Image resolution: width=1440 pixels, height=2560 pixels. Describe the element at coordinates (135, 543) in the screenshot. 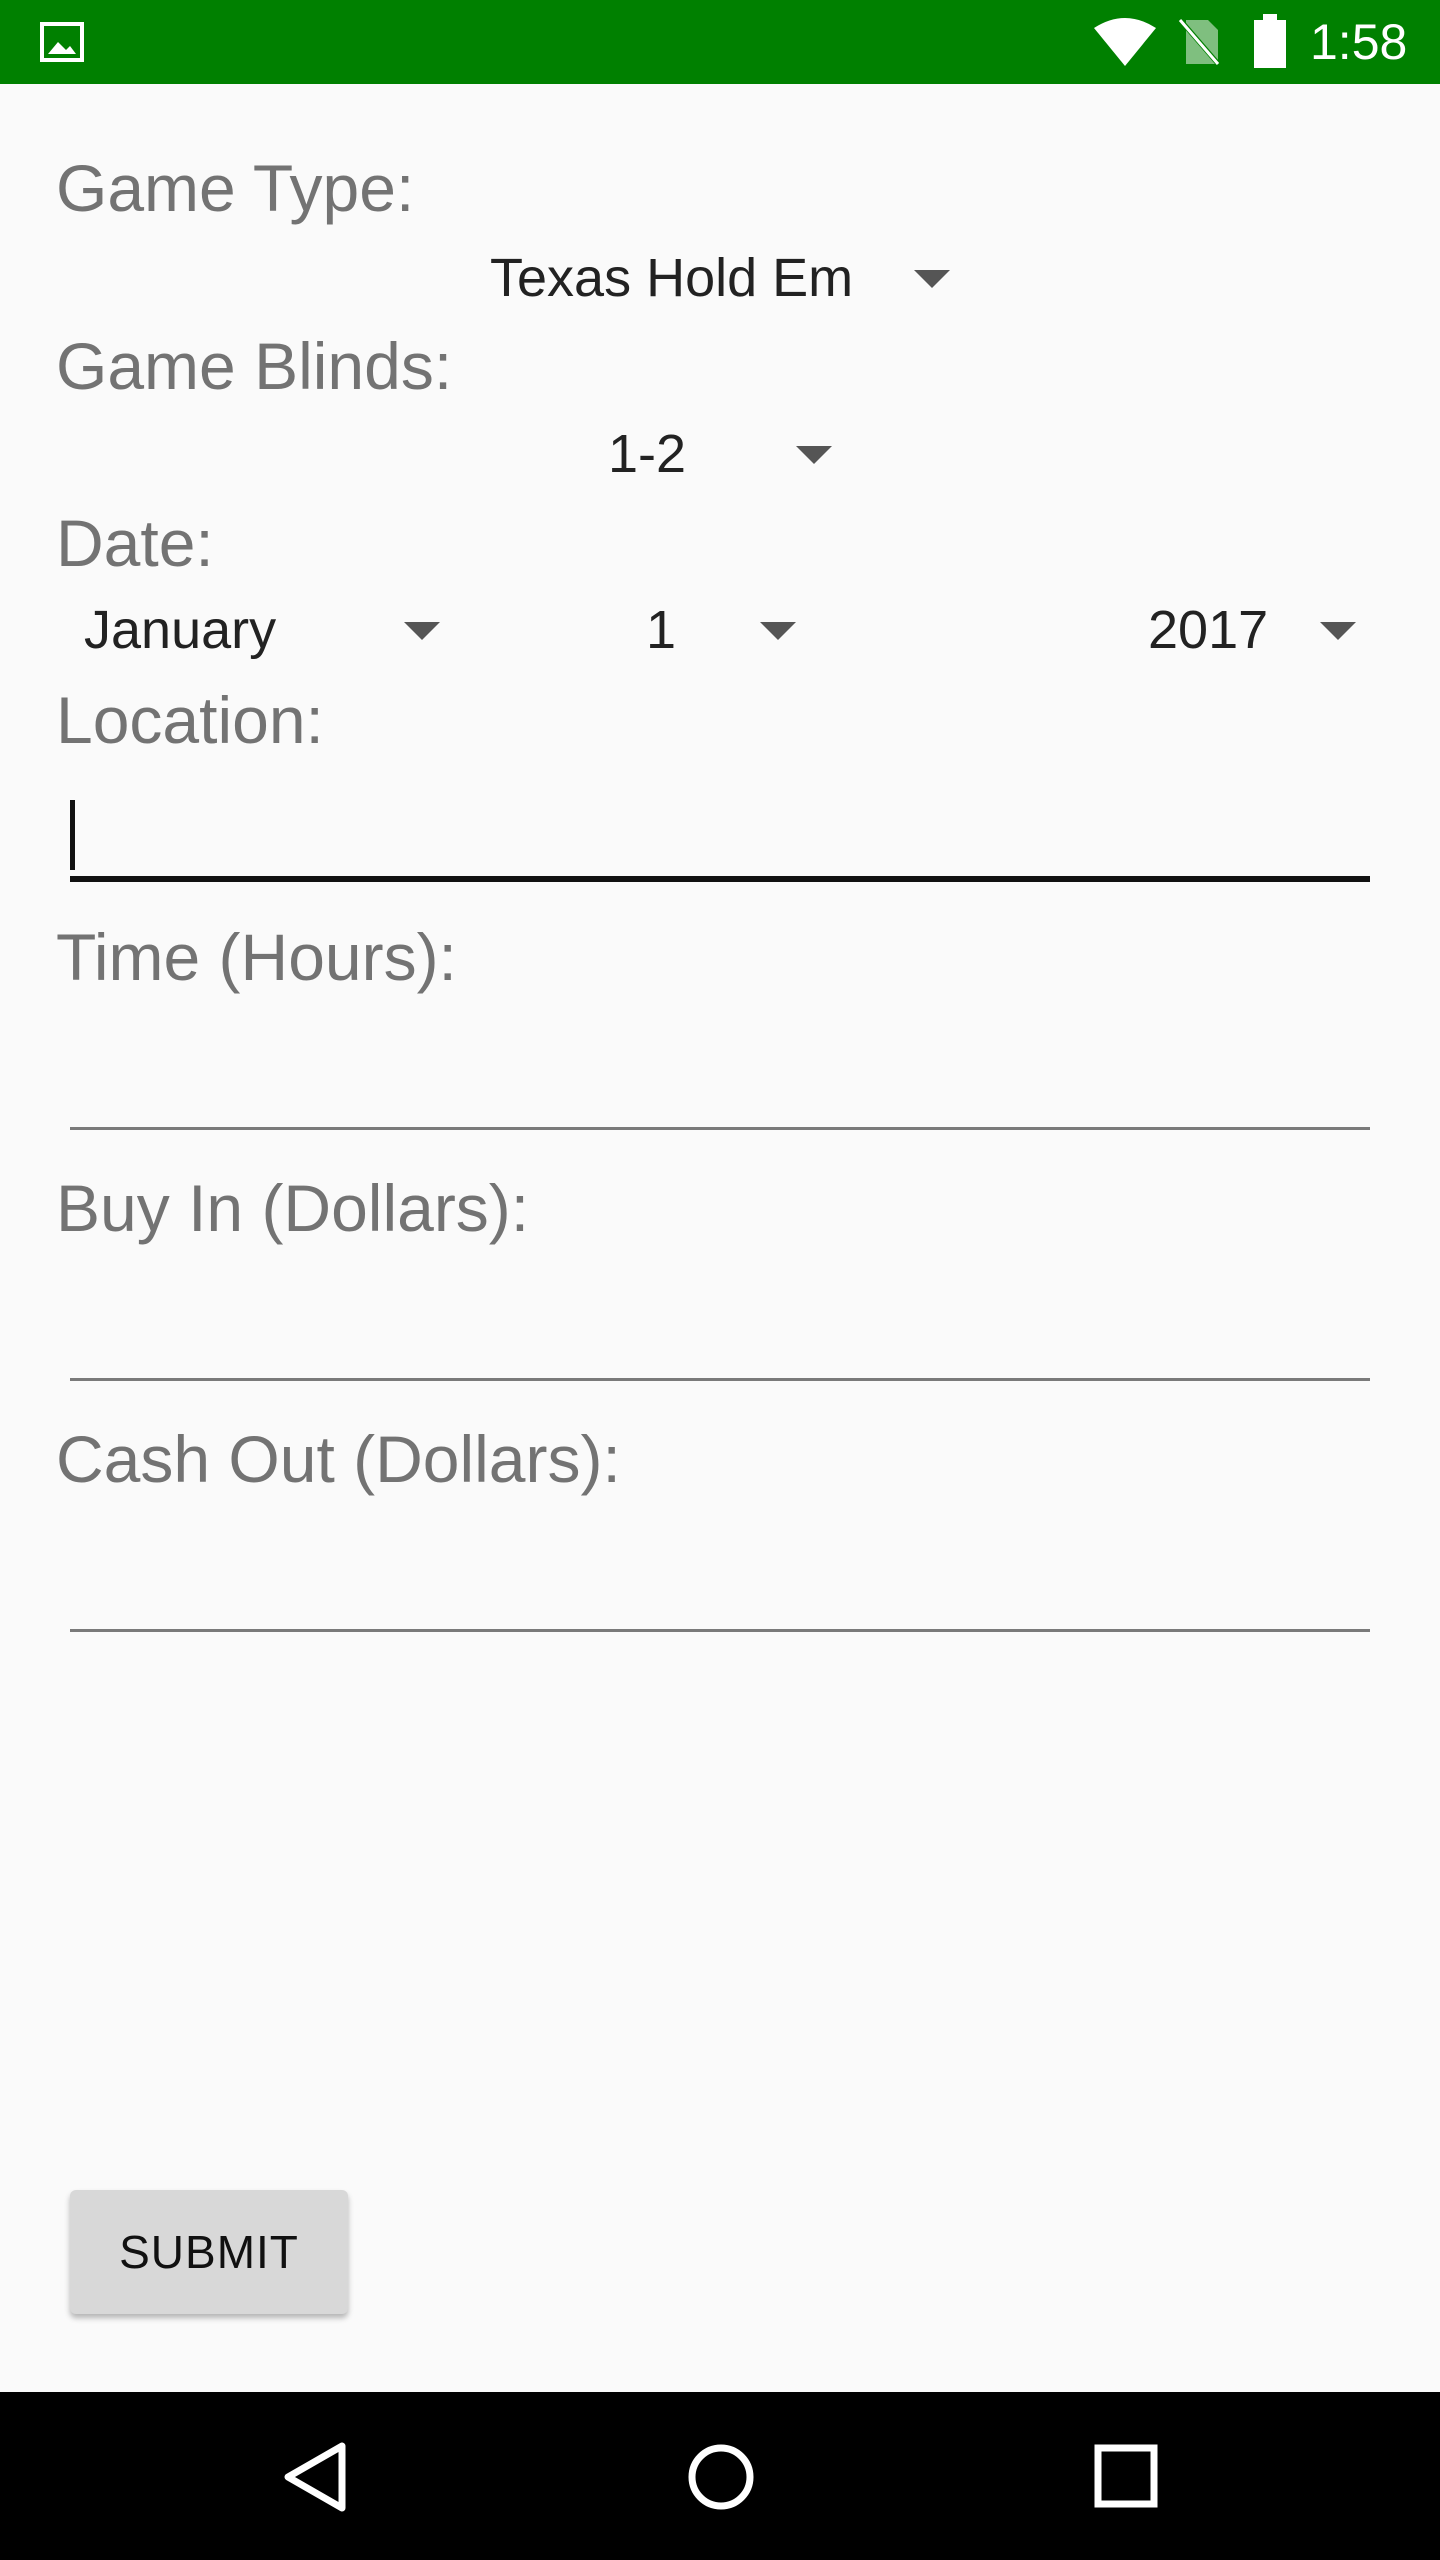

I see `date-label: Date:` at that location.